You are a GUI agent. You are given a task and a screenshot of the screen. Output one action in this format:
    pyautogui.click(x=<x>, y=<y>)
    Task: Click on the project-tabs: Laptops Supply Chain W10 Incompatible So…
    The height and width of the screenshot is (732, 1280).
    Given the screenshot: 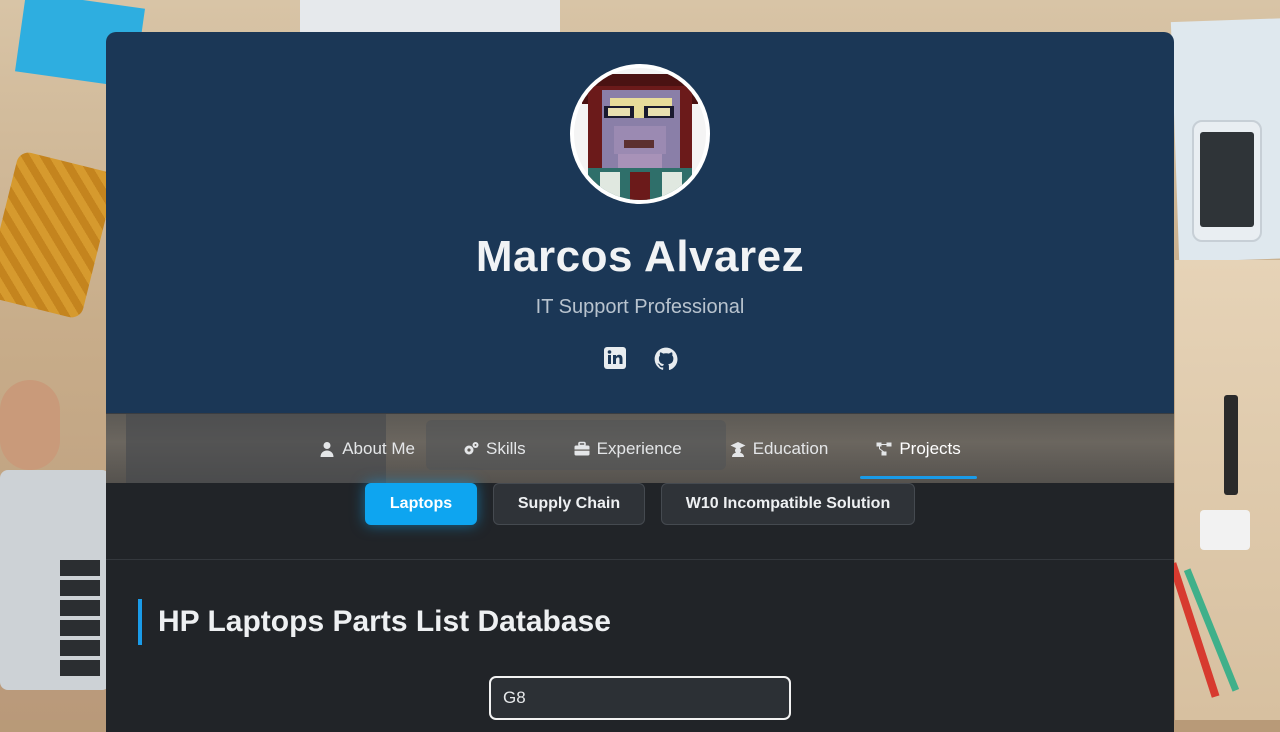 What is the action you would take?
    pyautogui.click(x=640, y=521)
    